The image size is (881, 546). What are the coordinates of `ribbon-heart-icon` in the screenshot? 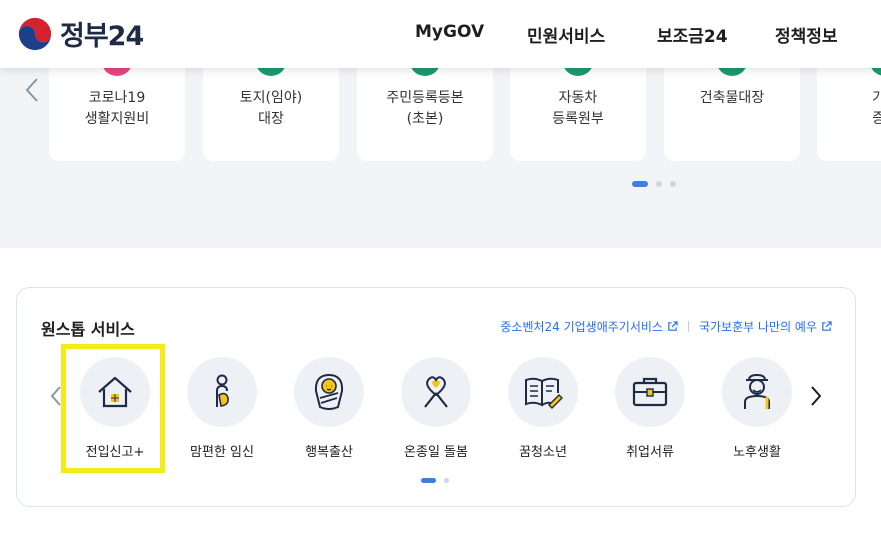 It's located at (436, 392).